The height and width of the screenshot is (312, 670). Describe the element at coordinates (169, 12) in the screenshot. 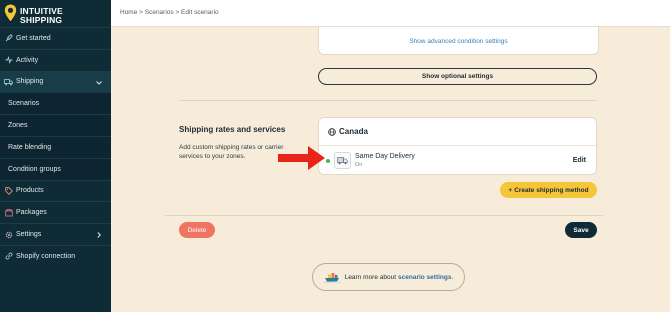

I see `breadcrumb: Home > Scenarios > Edit scenario` at that location.